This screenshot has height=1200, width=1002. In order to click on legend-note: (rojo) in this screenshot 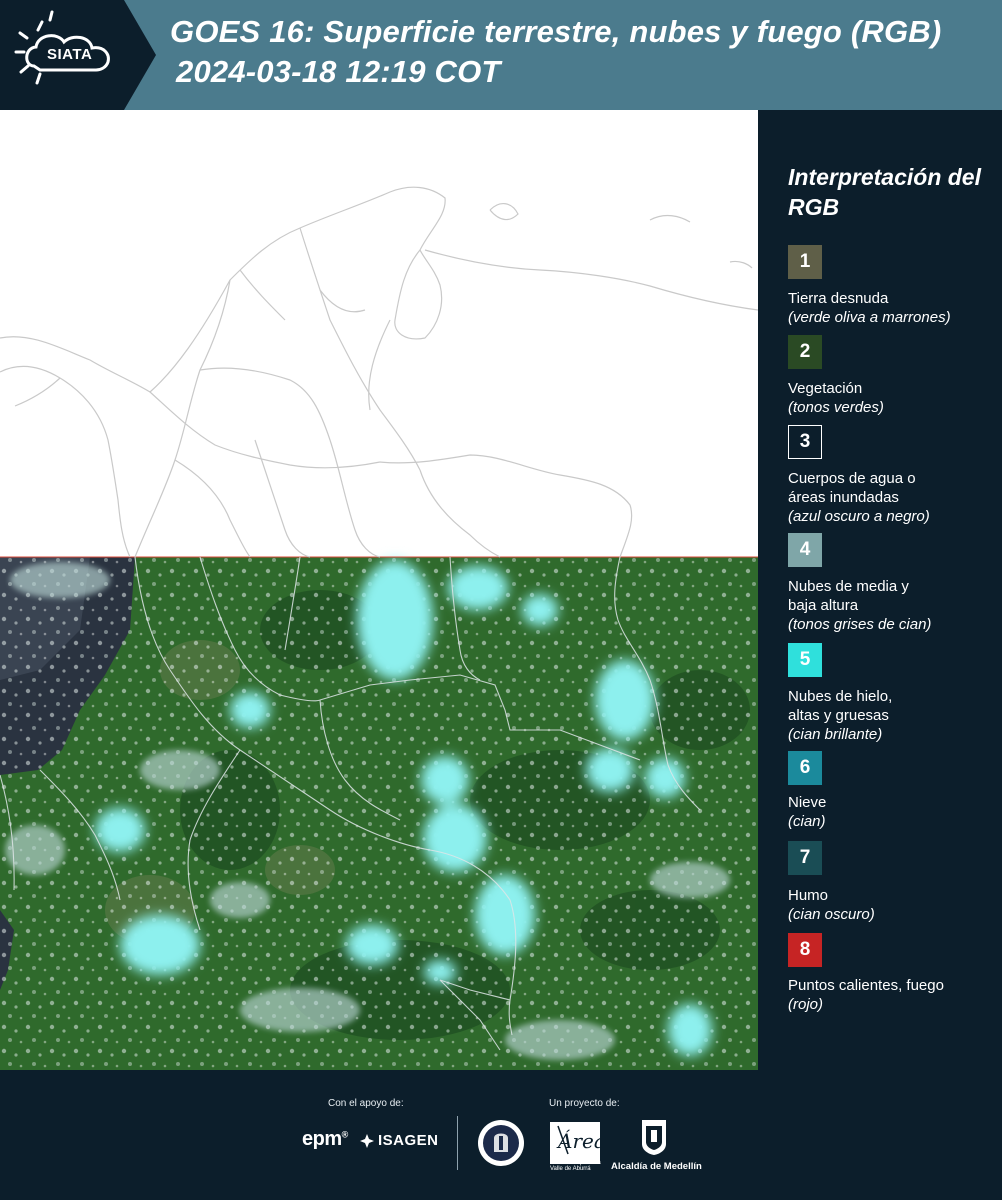, I will do `click(806, 1004)`.